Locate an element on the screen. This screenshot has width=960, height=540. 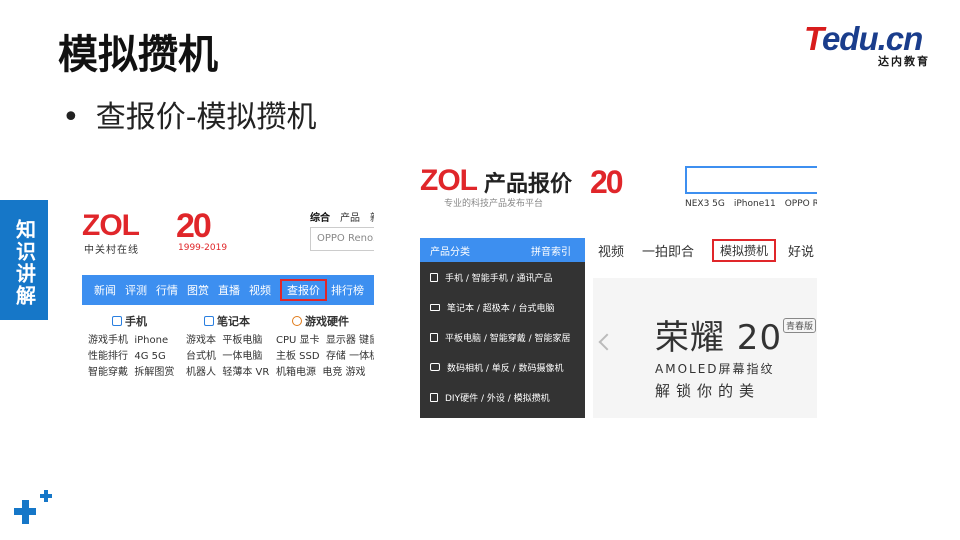
menu-item-phone: 手机 / 智能手机 / 通讯产品 is located at coordinates (502, 277).